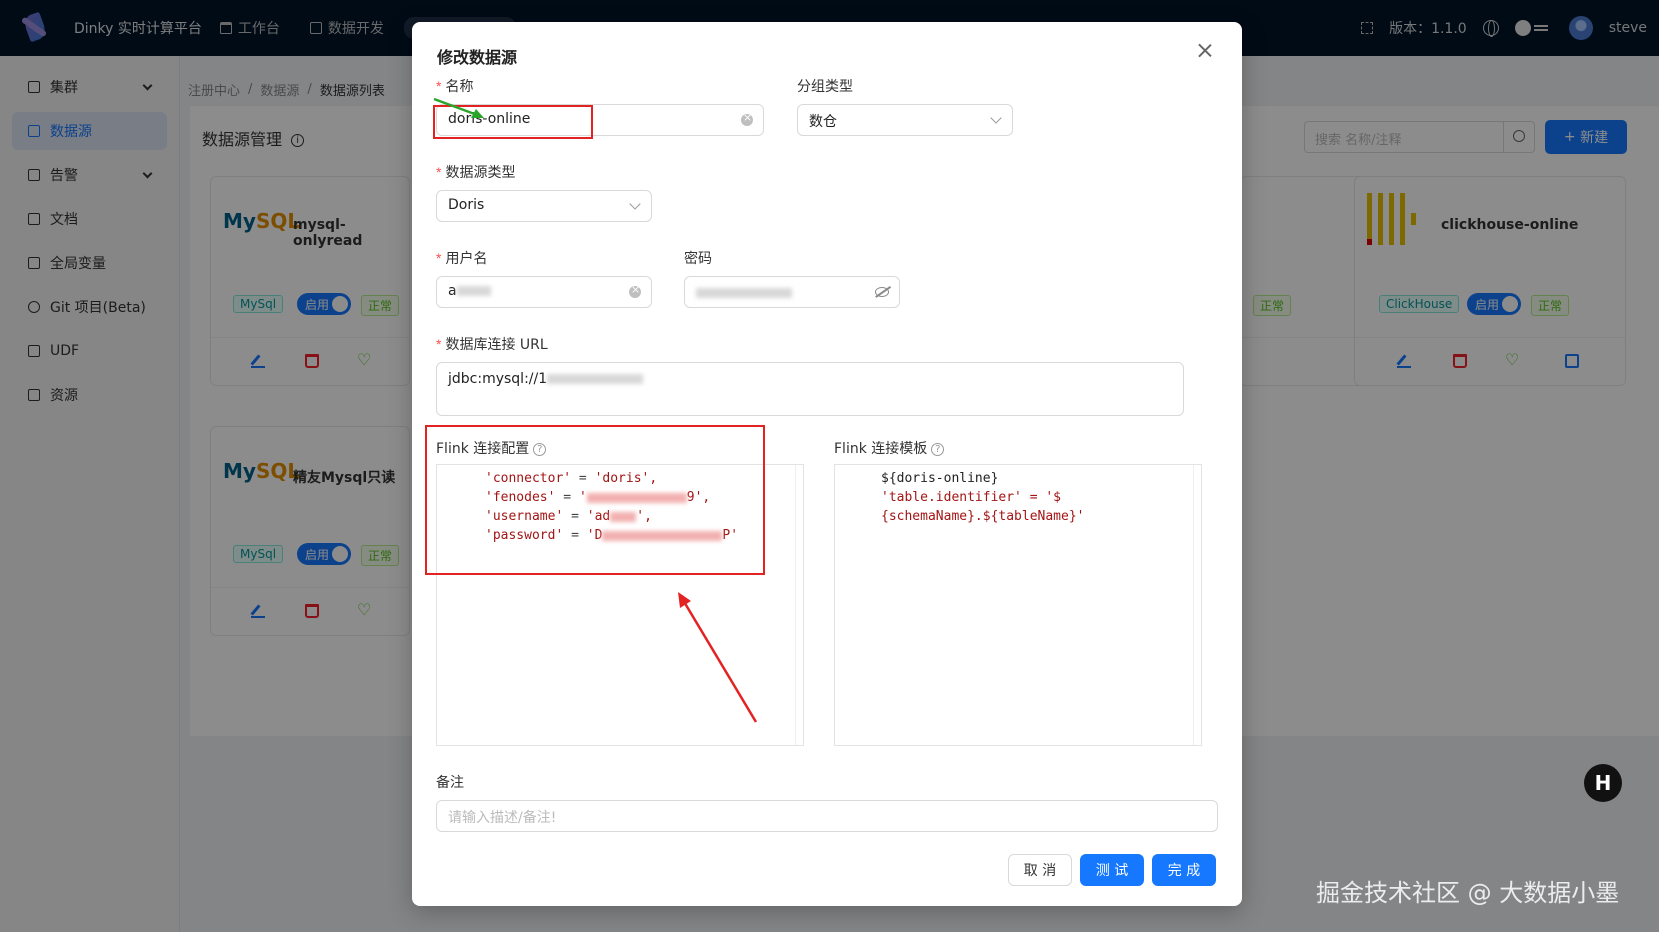  What do you see at coordinates (595, 410) in the screenshot?
I see `annotation-arrows` at bounding box center [595, 410].